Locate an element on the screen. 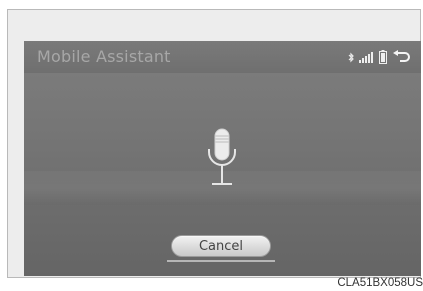 Image resolution: width=423 pixels, height=291 pixels. cancel-underline is located at coordinates (221, 261).